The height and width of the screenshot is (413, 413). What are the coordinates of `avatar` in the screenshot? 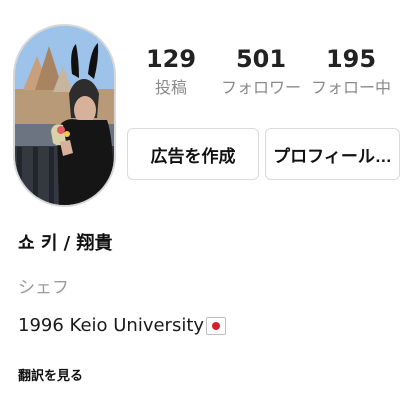 It's located at (64, 115).